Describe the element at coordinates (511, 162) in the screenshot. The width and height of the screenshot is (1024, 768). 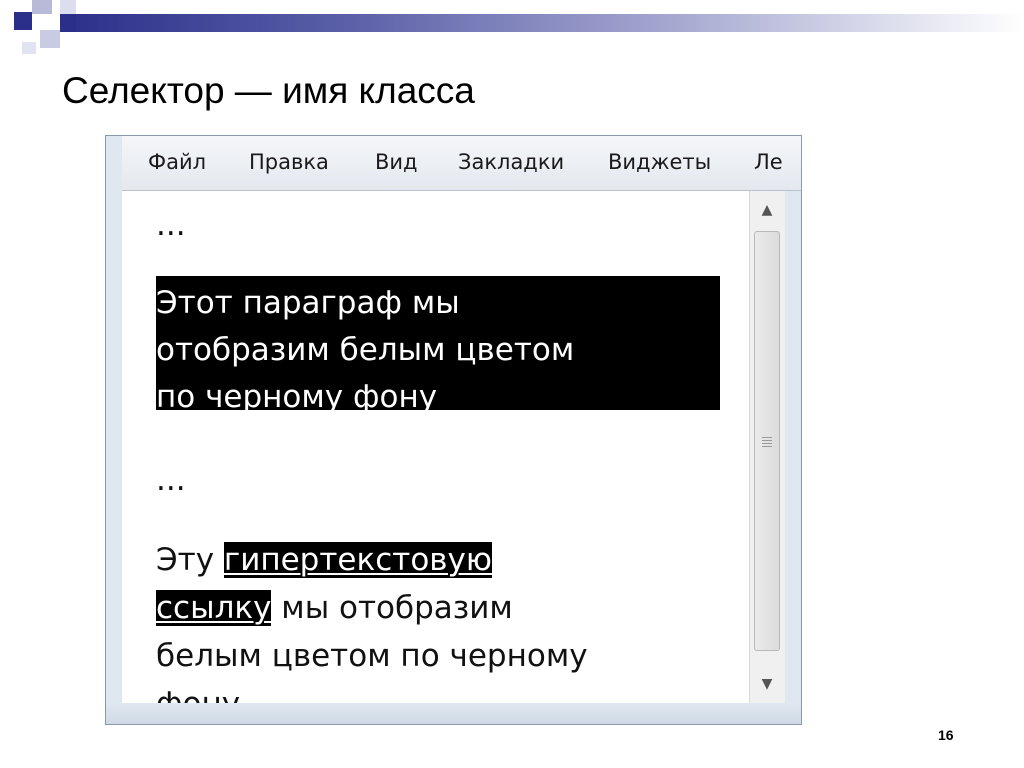
I see `menu-bookmarks: Закладки` at that location.